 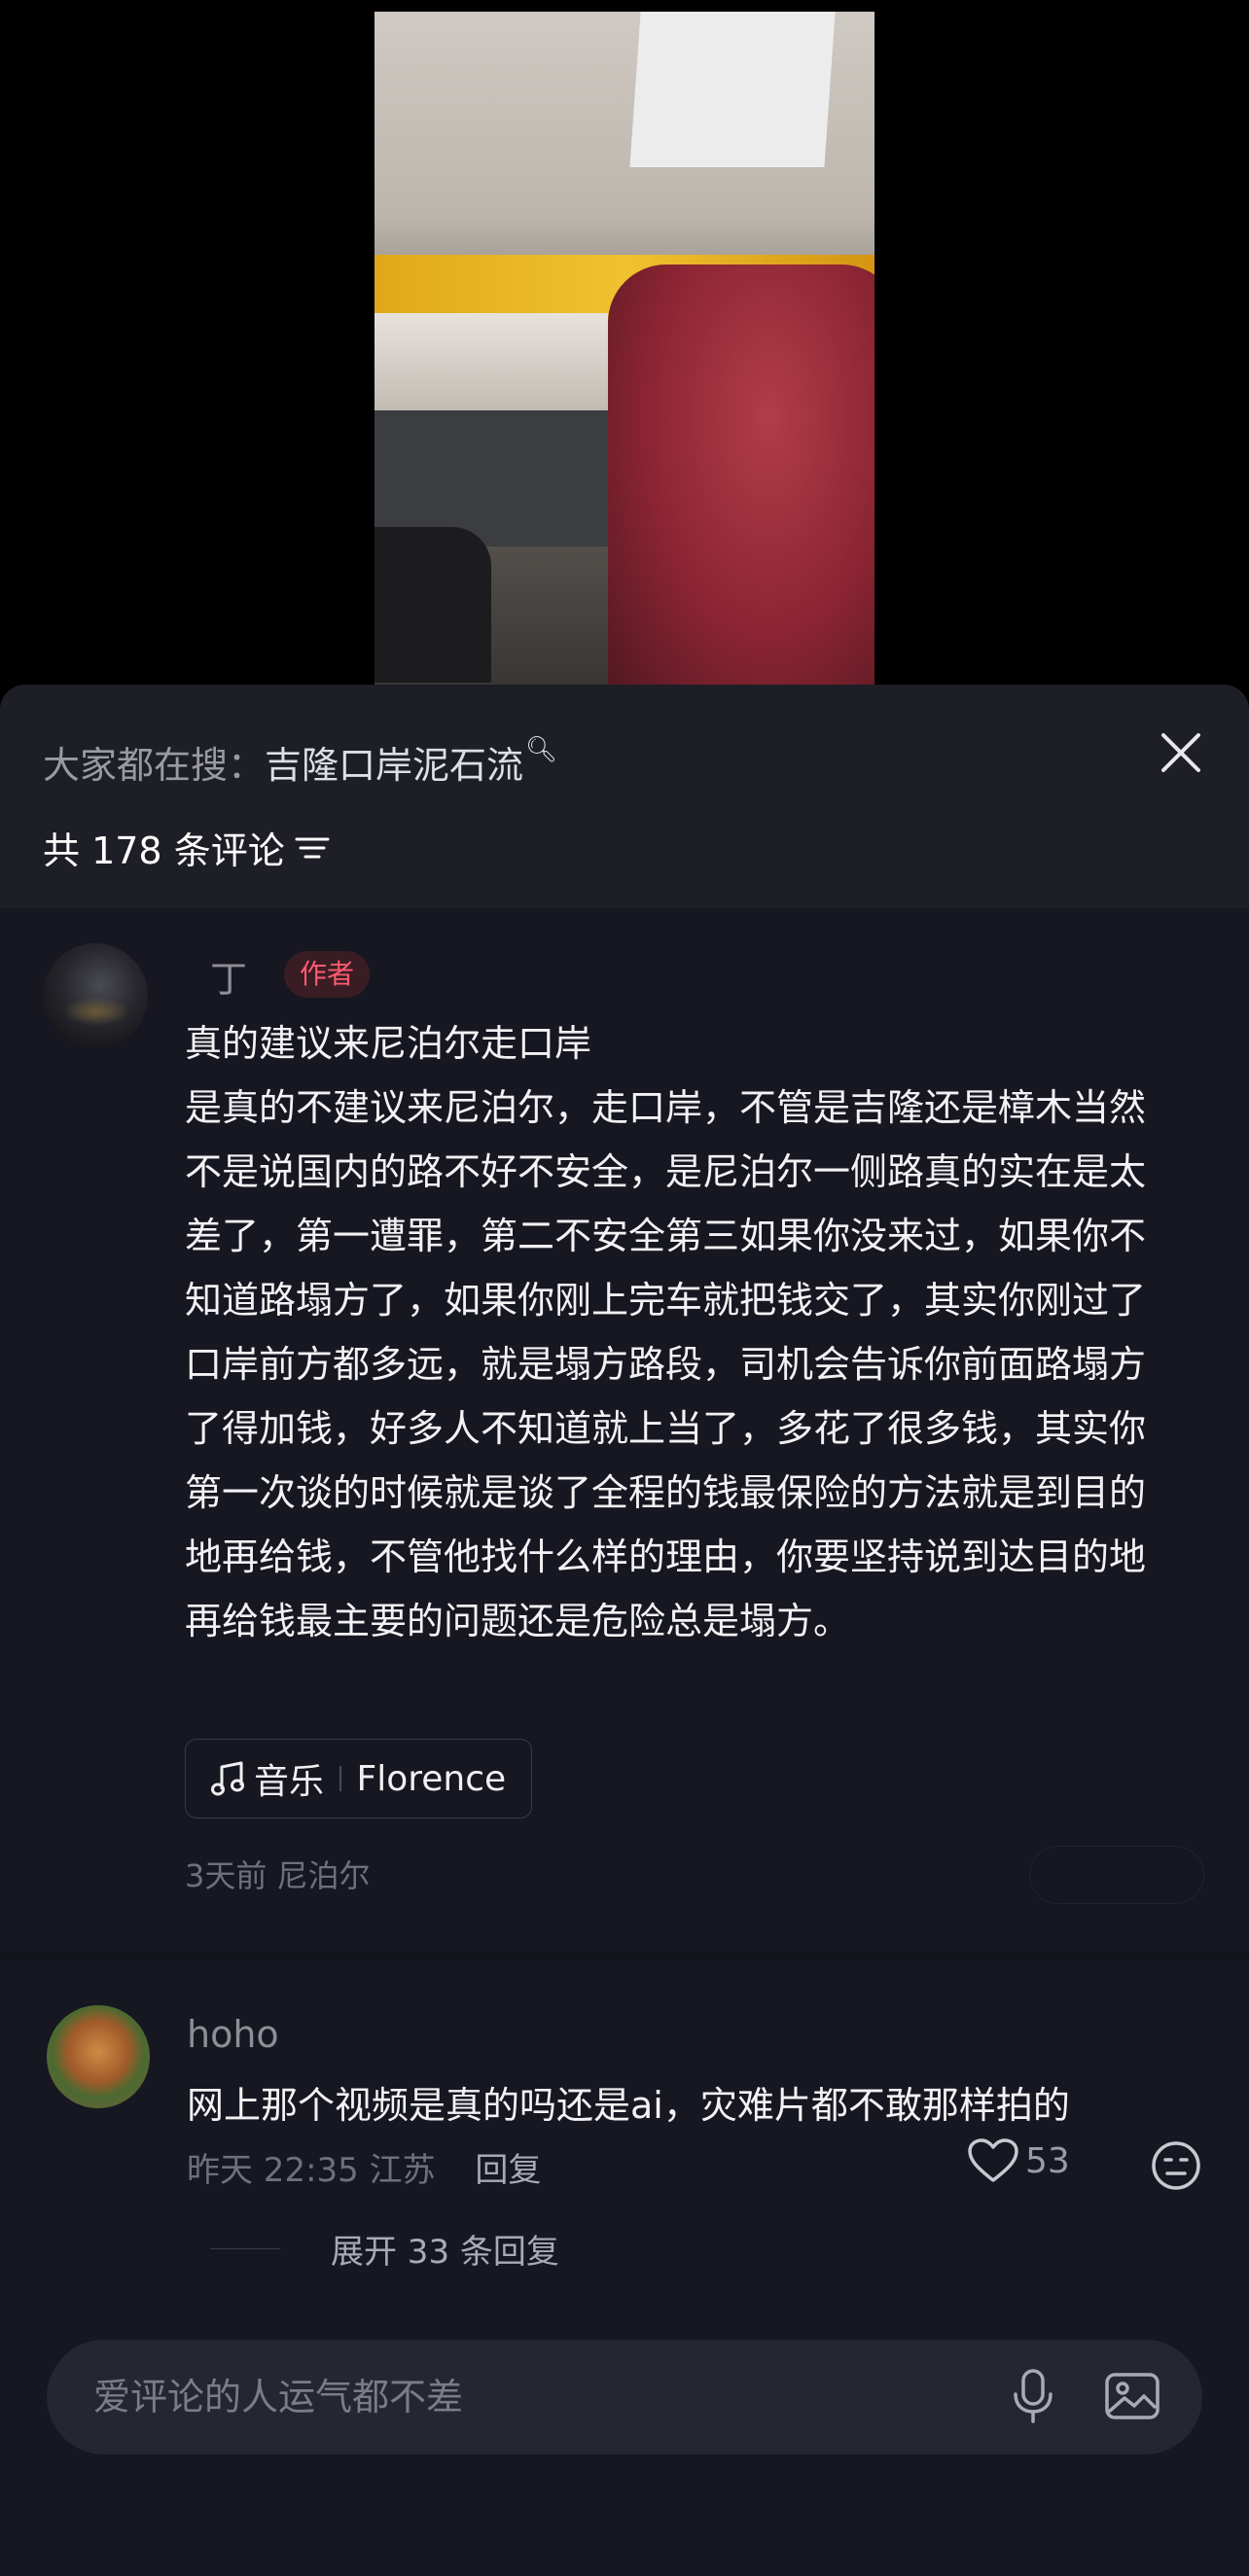 What do you see at coordinates (323, 1876) in the screenshot?
I see `comment-location: 尼泊尔` at bounding box center [323, 1876].